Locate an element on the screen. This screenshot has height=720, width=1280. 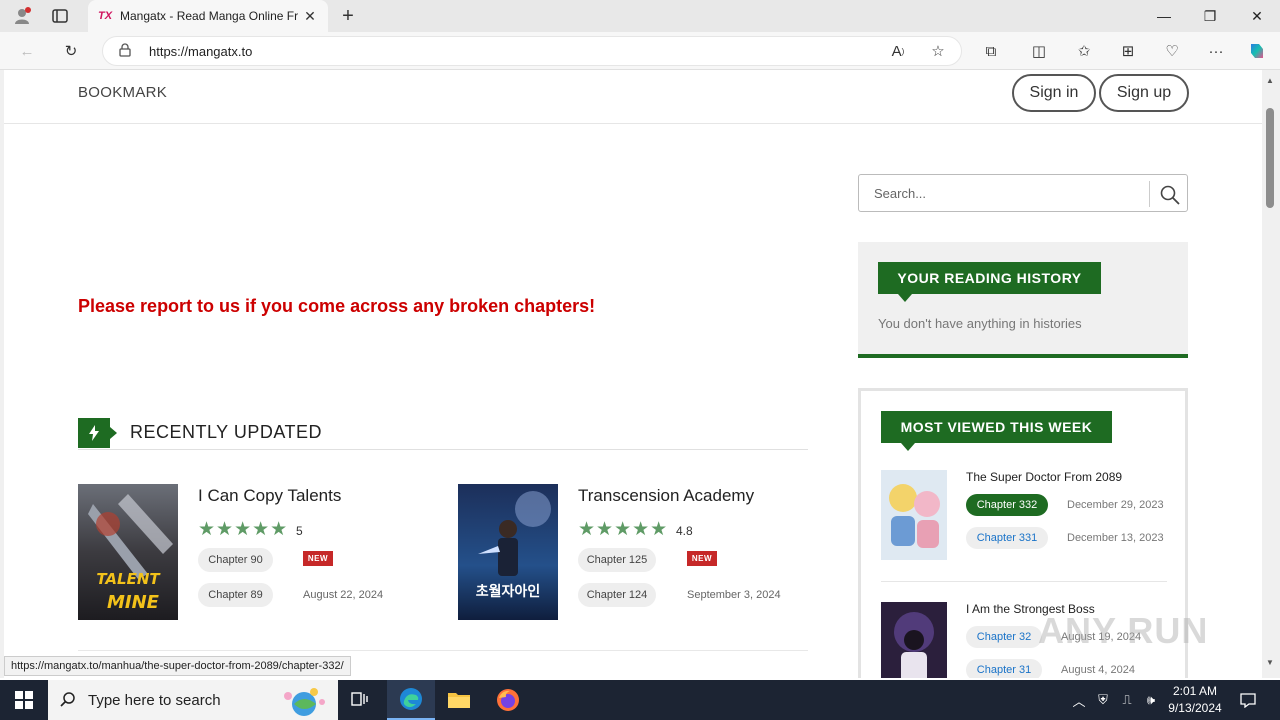
copilot-icon is located at coordinates (1257, 51).